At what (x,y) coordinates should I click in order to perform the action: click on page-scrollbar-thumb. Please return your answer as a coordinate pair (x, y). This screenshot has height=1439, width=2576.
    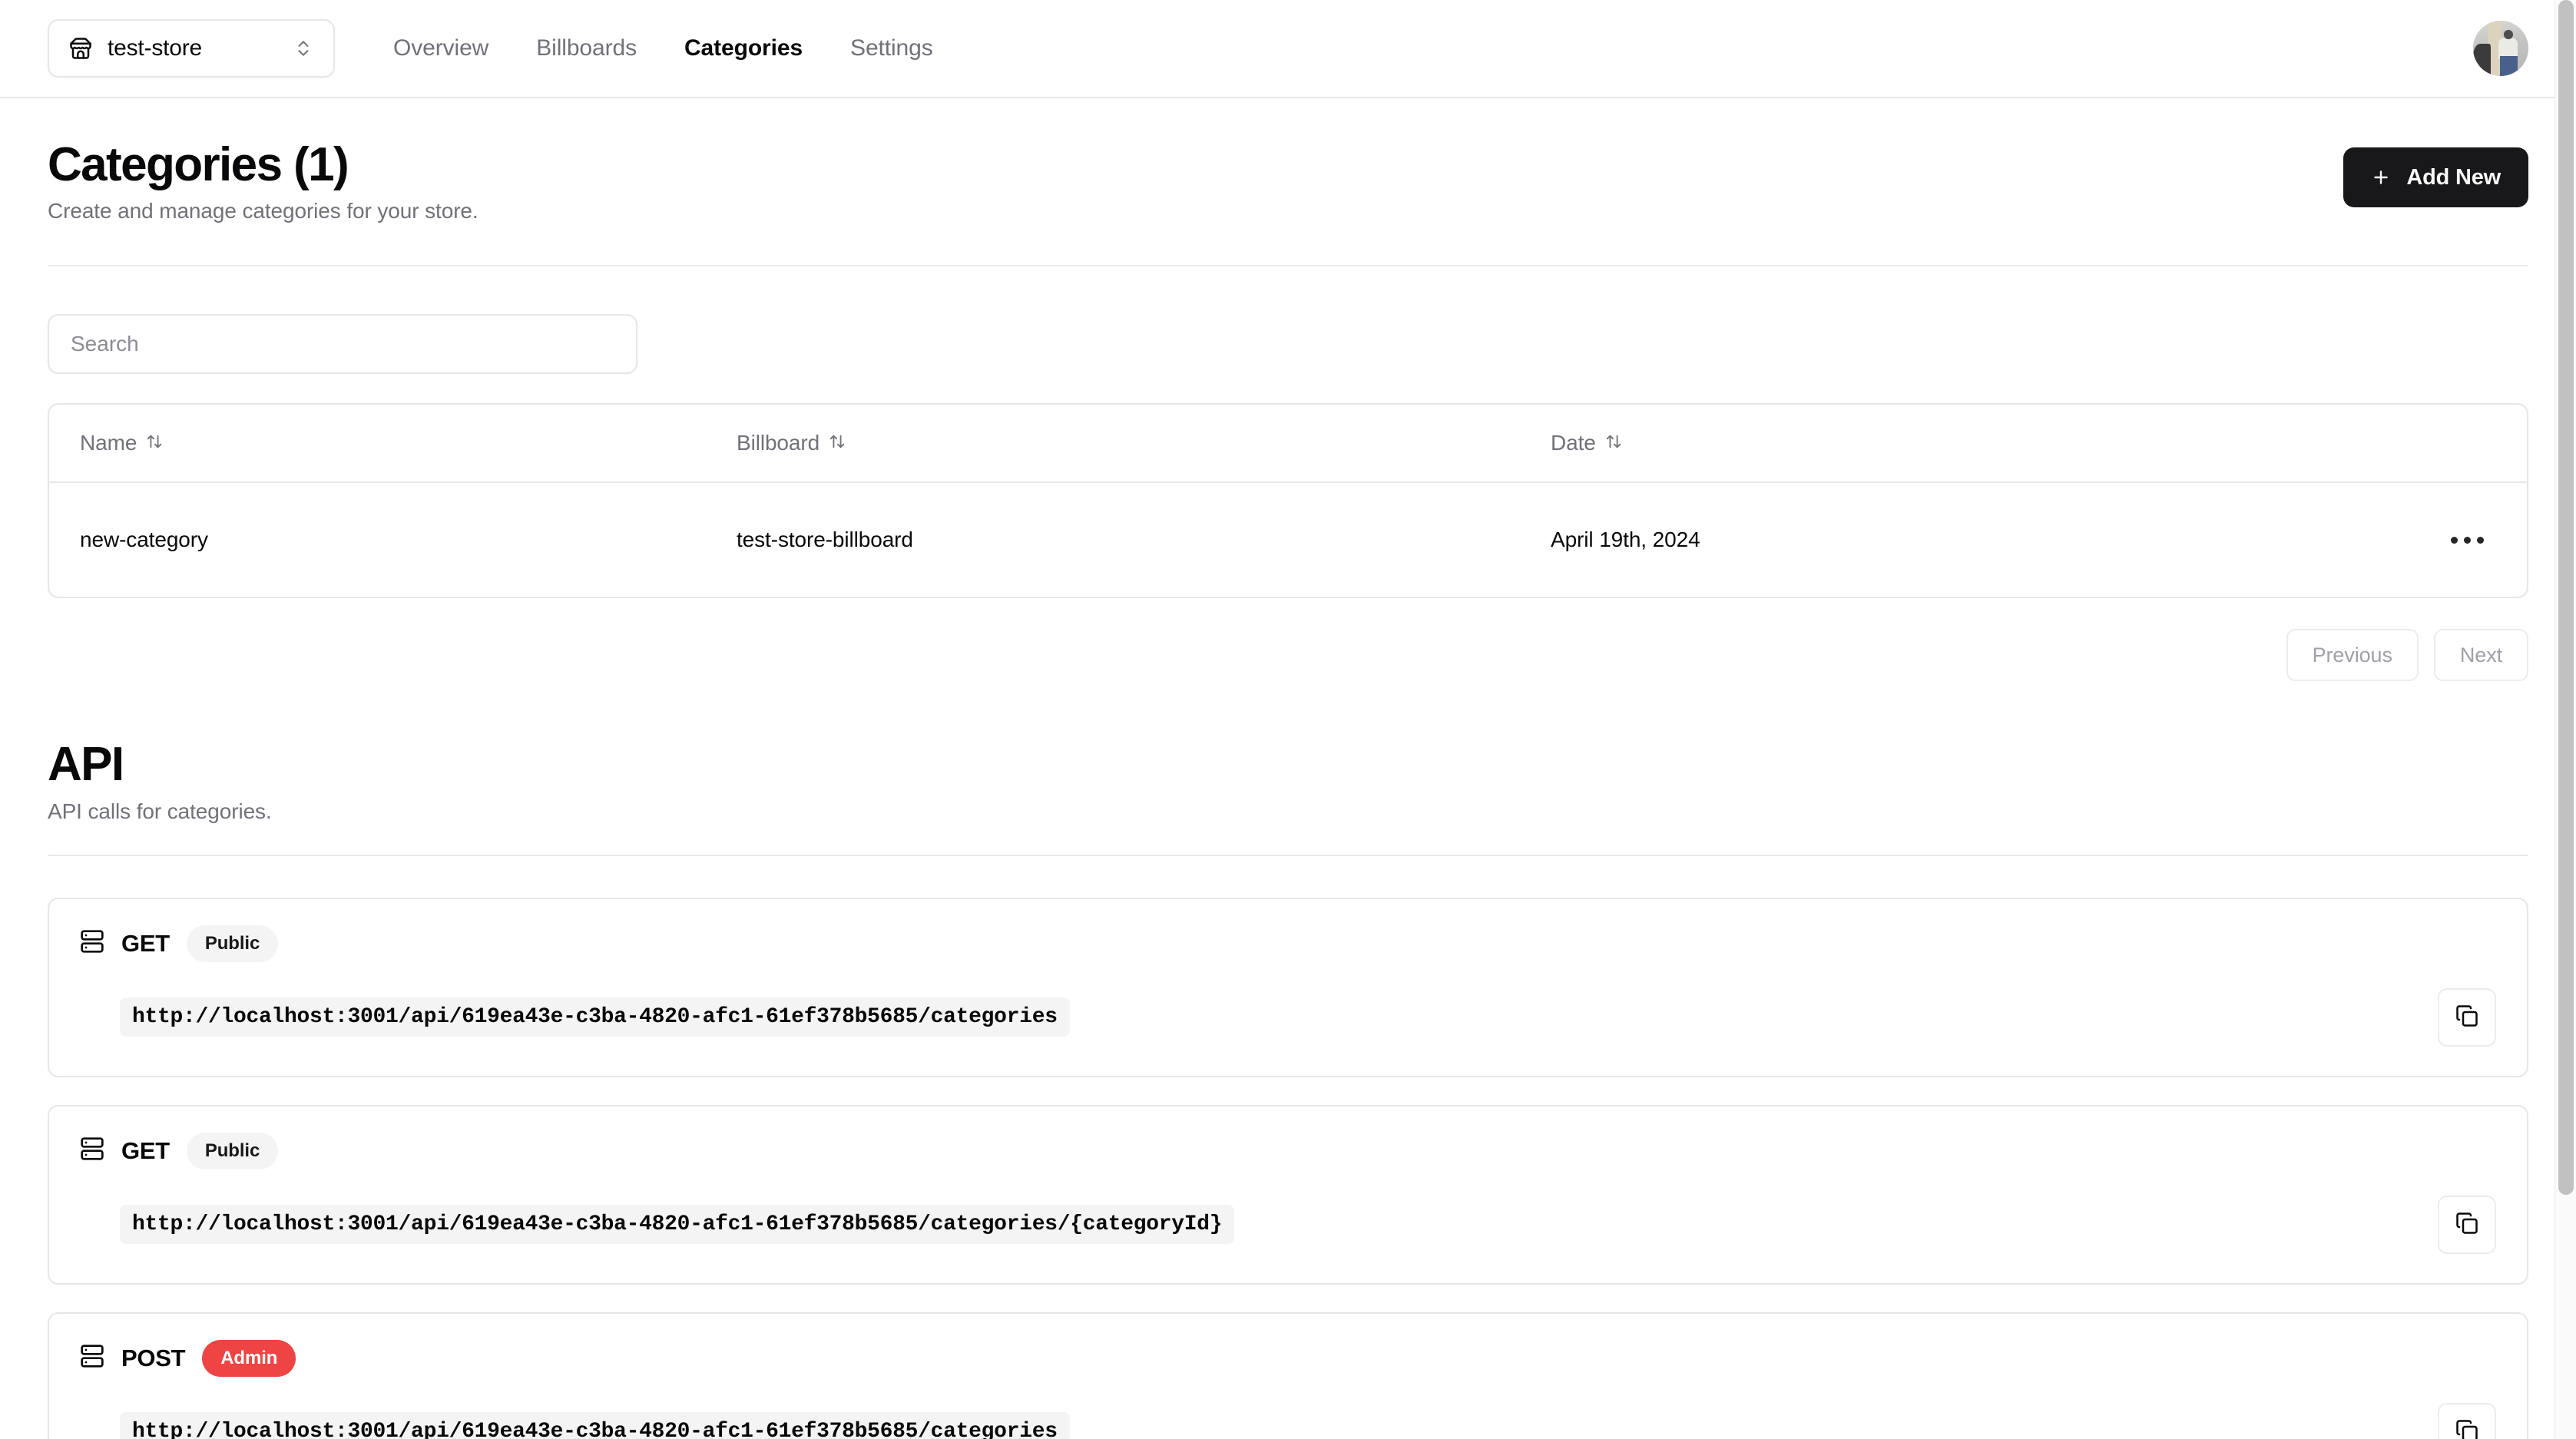
    Looking at the image, I should click on (2566, 597).